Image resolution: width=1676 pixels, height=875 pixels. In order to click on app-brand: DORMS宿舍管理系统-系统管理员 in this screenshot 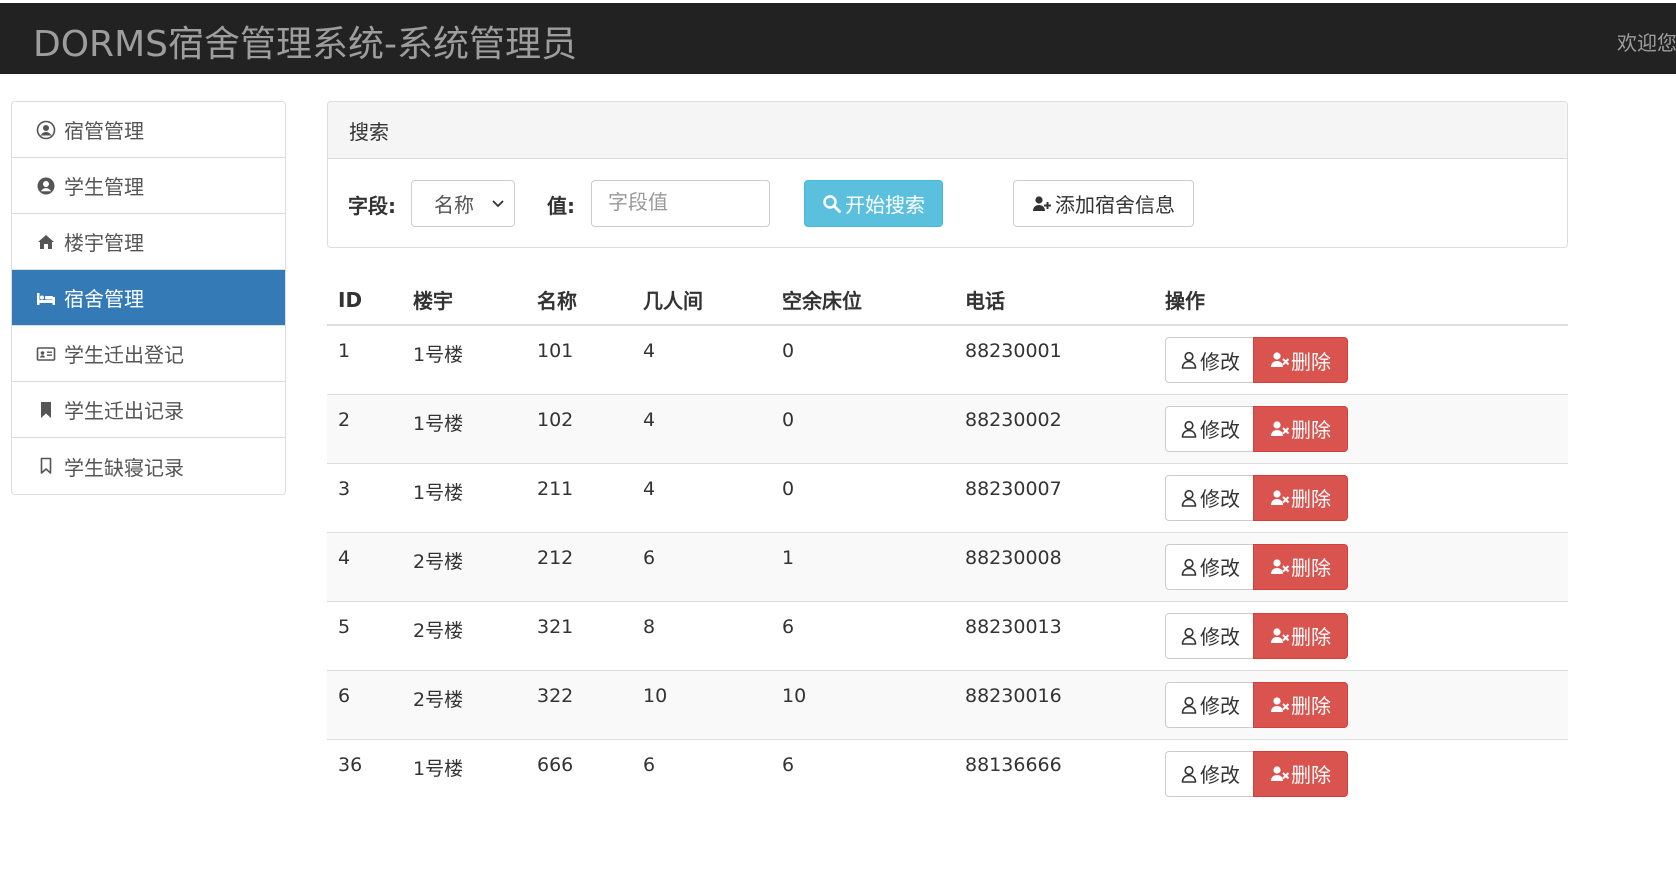, I will do `click(305, 41)`.